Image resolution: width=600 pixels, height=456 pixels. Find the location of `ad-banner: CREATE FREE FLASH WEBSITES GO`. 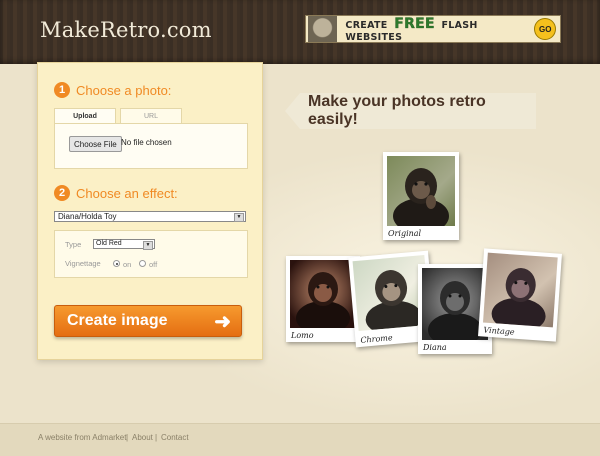

ad-banner: CREATE FREE FLASH WEBSITES GO is located at coordinates (433, 29).